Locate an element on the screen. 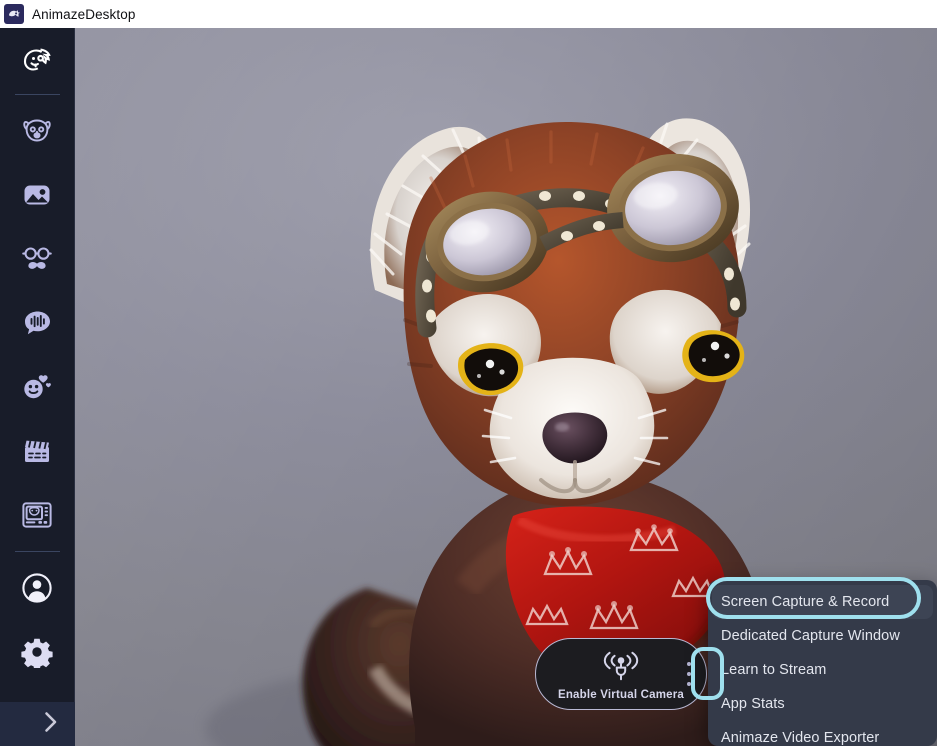 The width and height of the screenshot is (937, 746). virtual-camera-kebab-button is located at coordinates (689, 674).